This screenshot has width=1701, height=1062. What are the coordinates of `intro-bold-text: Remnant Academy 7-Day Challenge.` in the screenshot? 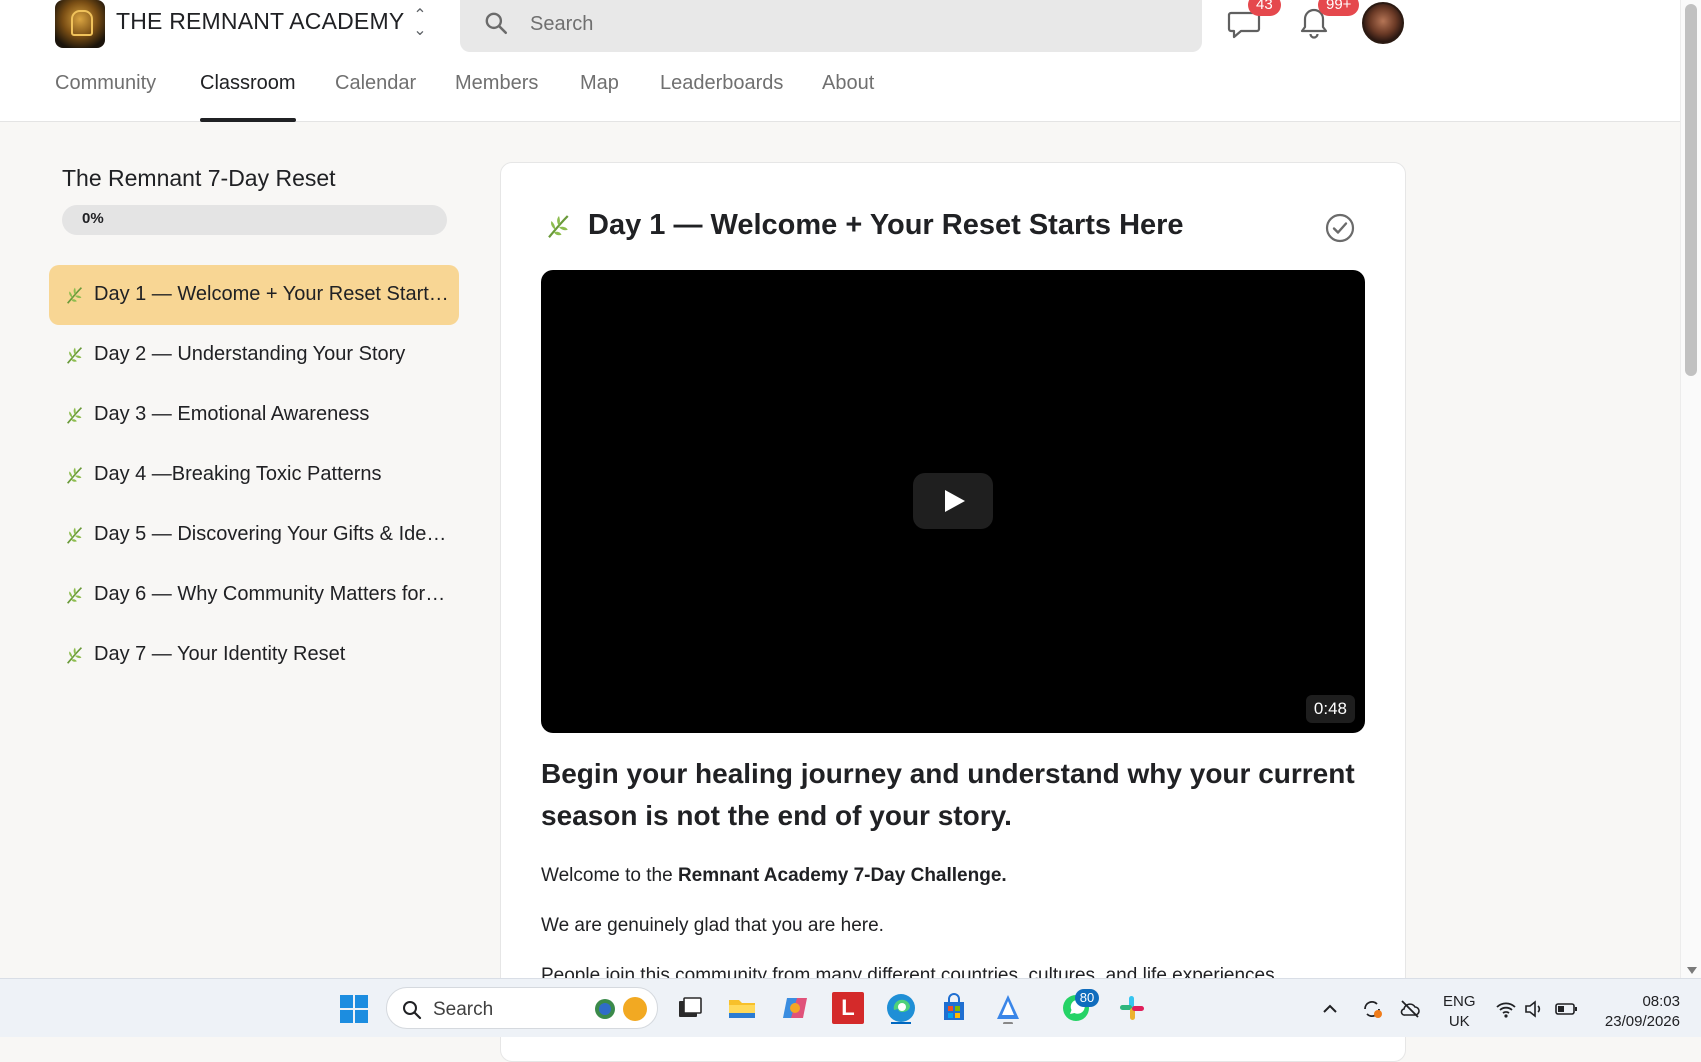 It's located at (842, 875).